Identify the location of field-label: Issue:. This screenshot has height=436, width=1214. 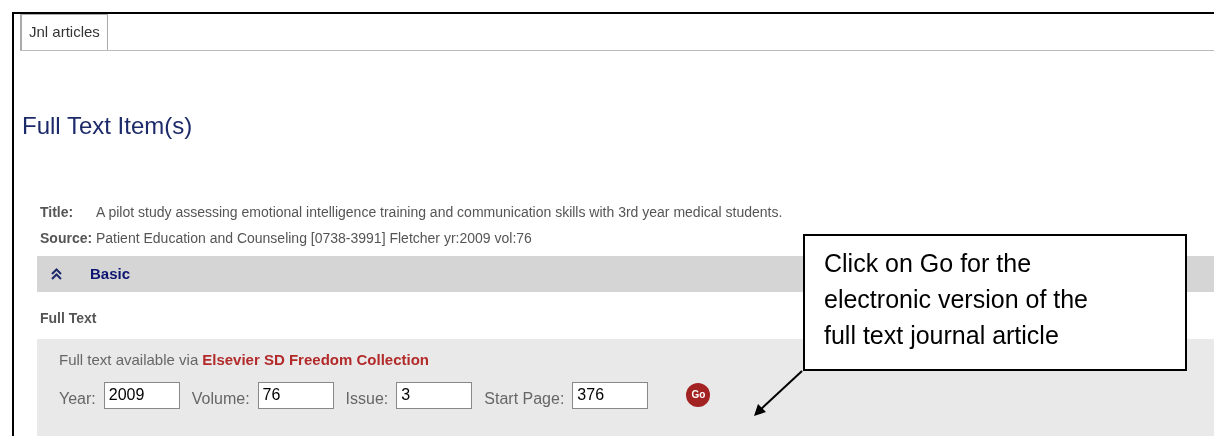
(367, 398).